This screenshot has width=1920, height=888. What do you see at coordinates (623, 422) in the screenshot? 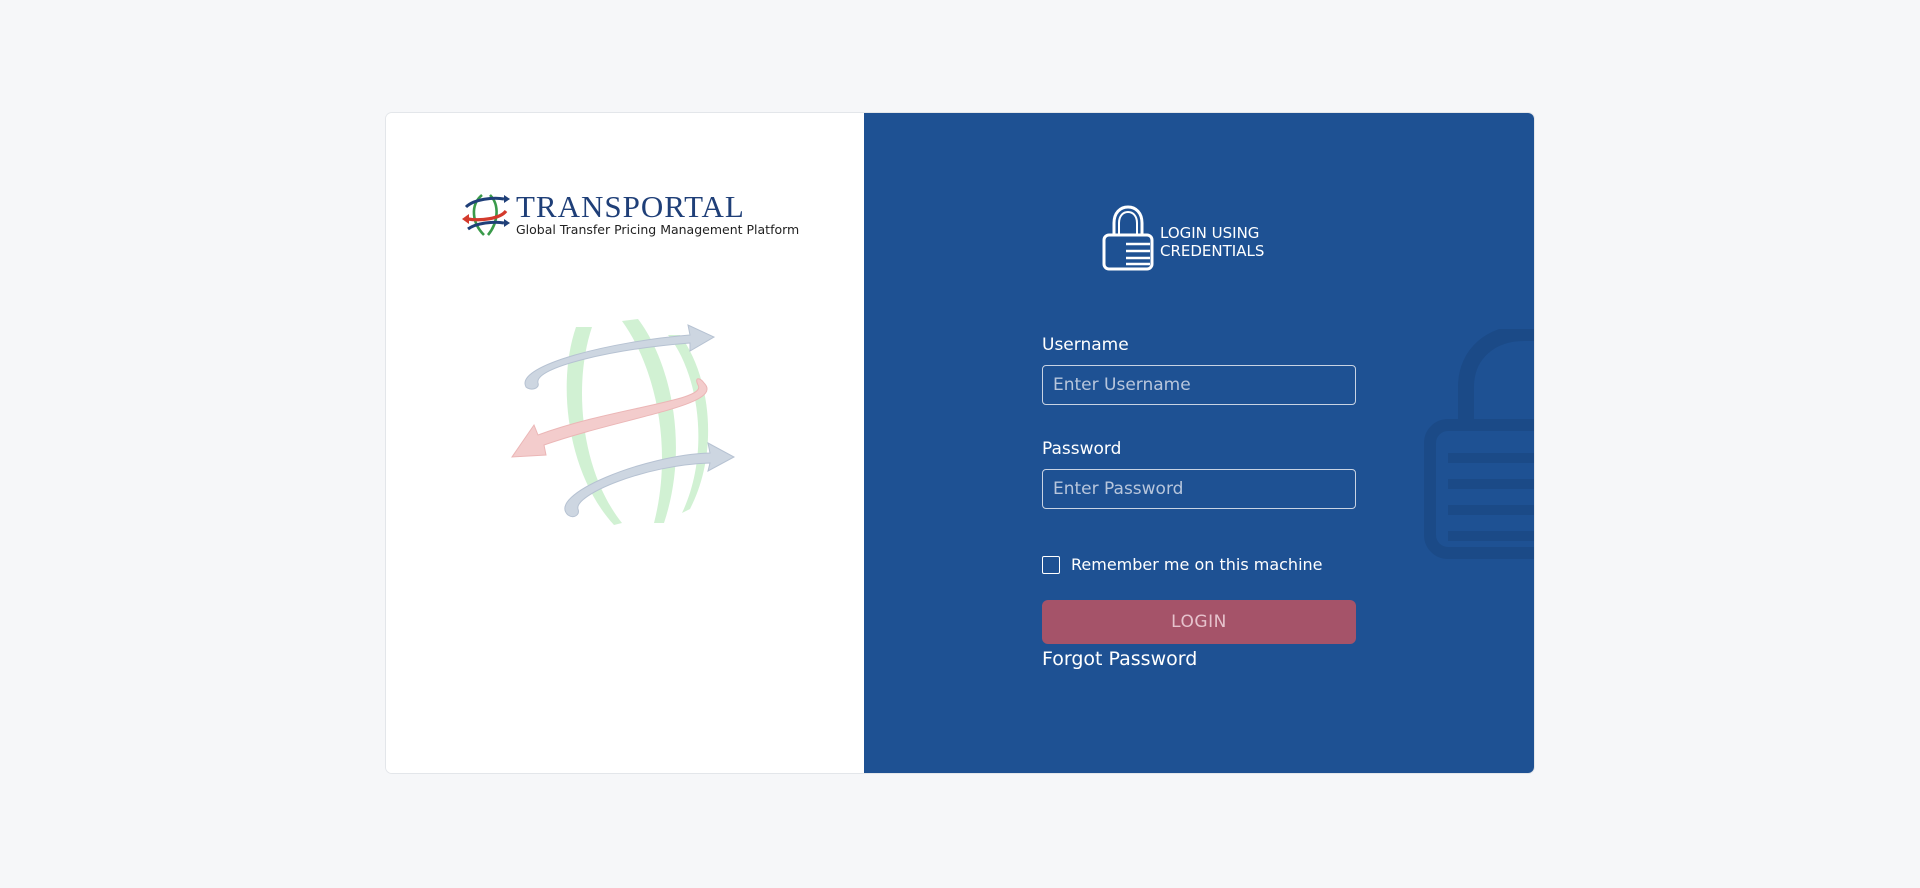
I see `globe-illustration` at bounding box center [623, 422].